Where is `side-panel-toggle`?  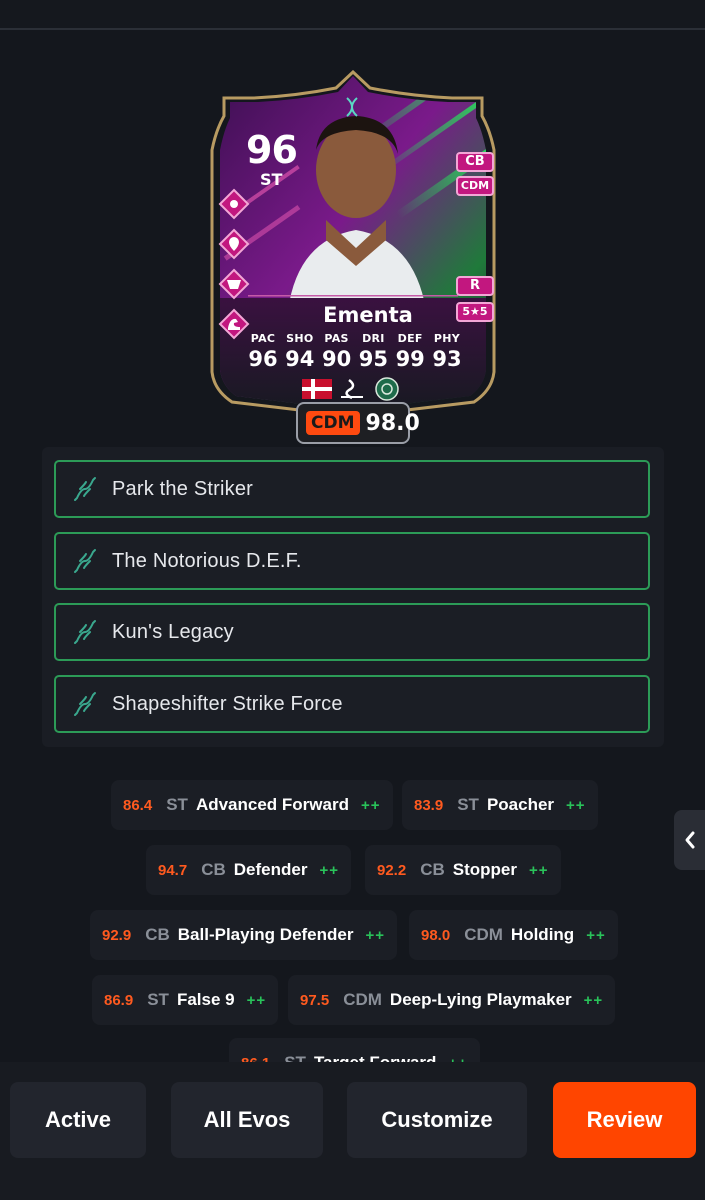
side-panel-toggle is located at coordinates (689, 840).